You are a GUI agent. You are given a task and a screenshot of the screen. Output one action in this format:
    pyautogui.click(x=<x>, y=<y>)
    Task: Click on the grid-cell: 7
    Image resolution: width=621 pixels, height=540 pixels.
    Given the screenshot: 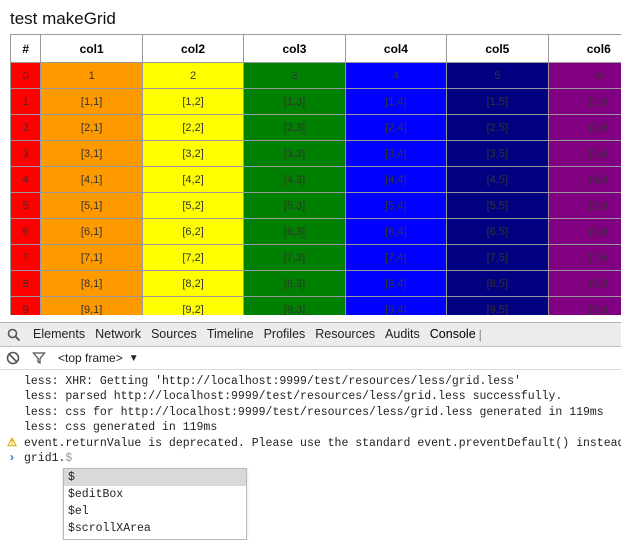 What is the action you would take?
    pyautogui.click(x=26, y=258)
    